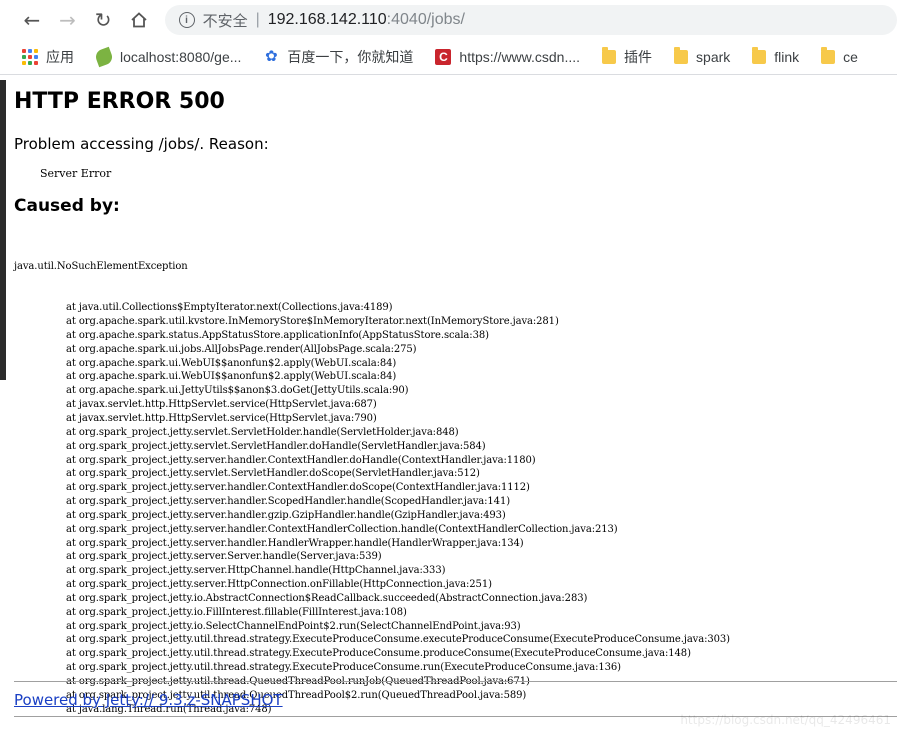  Describe the element at coordinates (638, 57) in the screenshot. I see `bookmark-label: 插件` at that location.